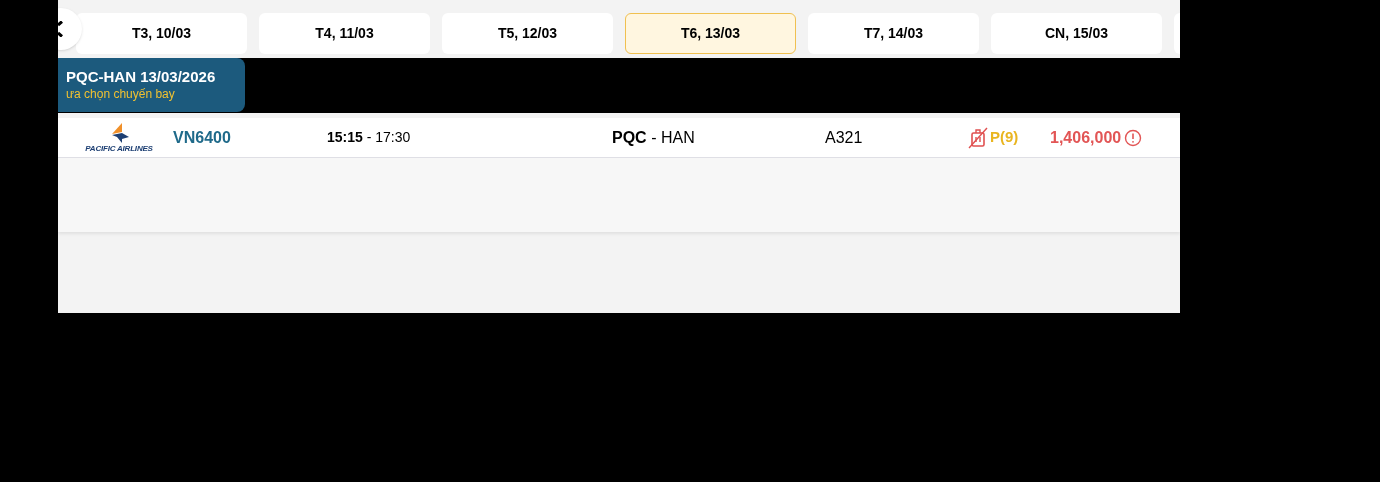 The height and width of the screenshot is (482, 1380). What do you see at coordinates (344, 33) in the screenshot?
I see `date-tab: T4, 11/03` at bounding box center [344, 33].